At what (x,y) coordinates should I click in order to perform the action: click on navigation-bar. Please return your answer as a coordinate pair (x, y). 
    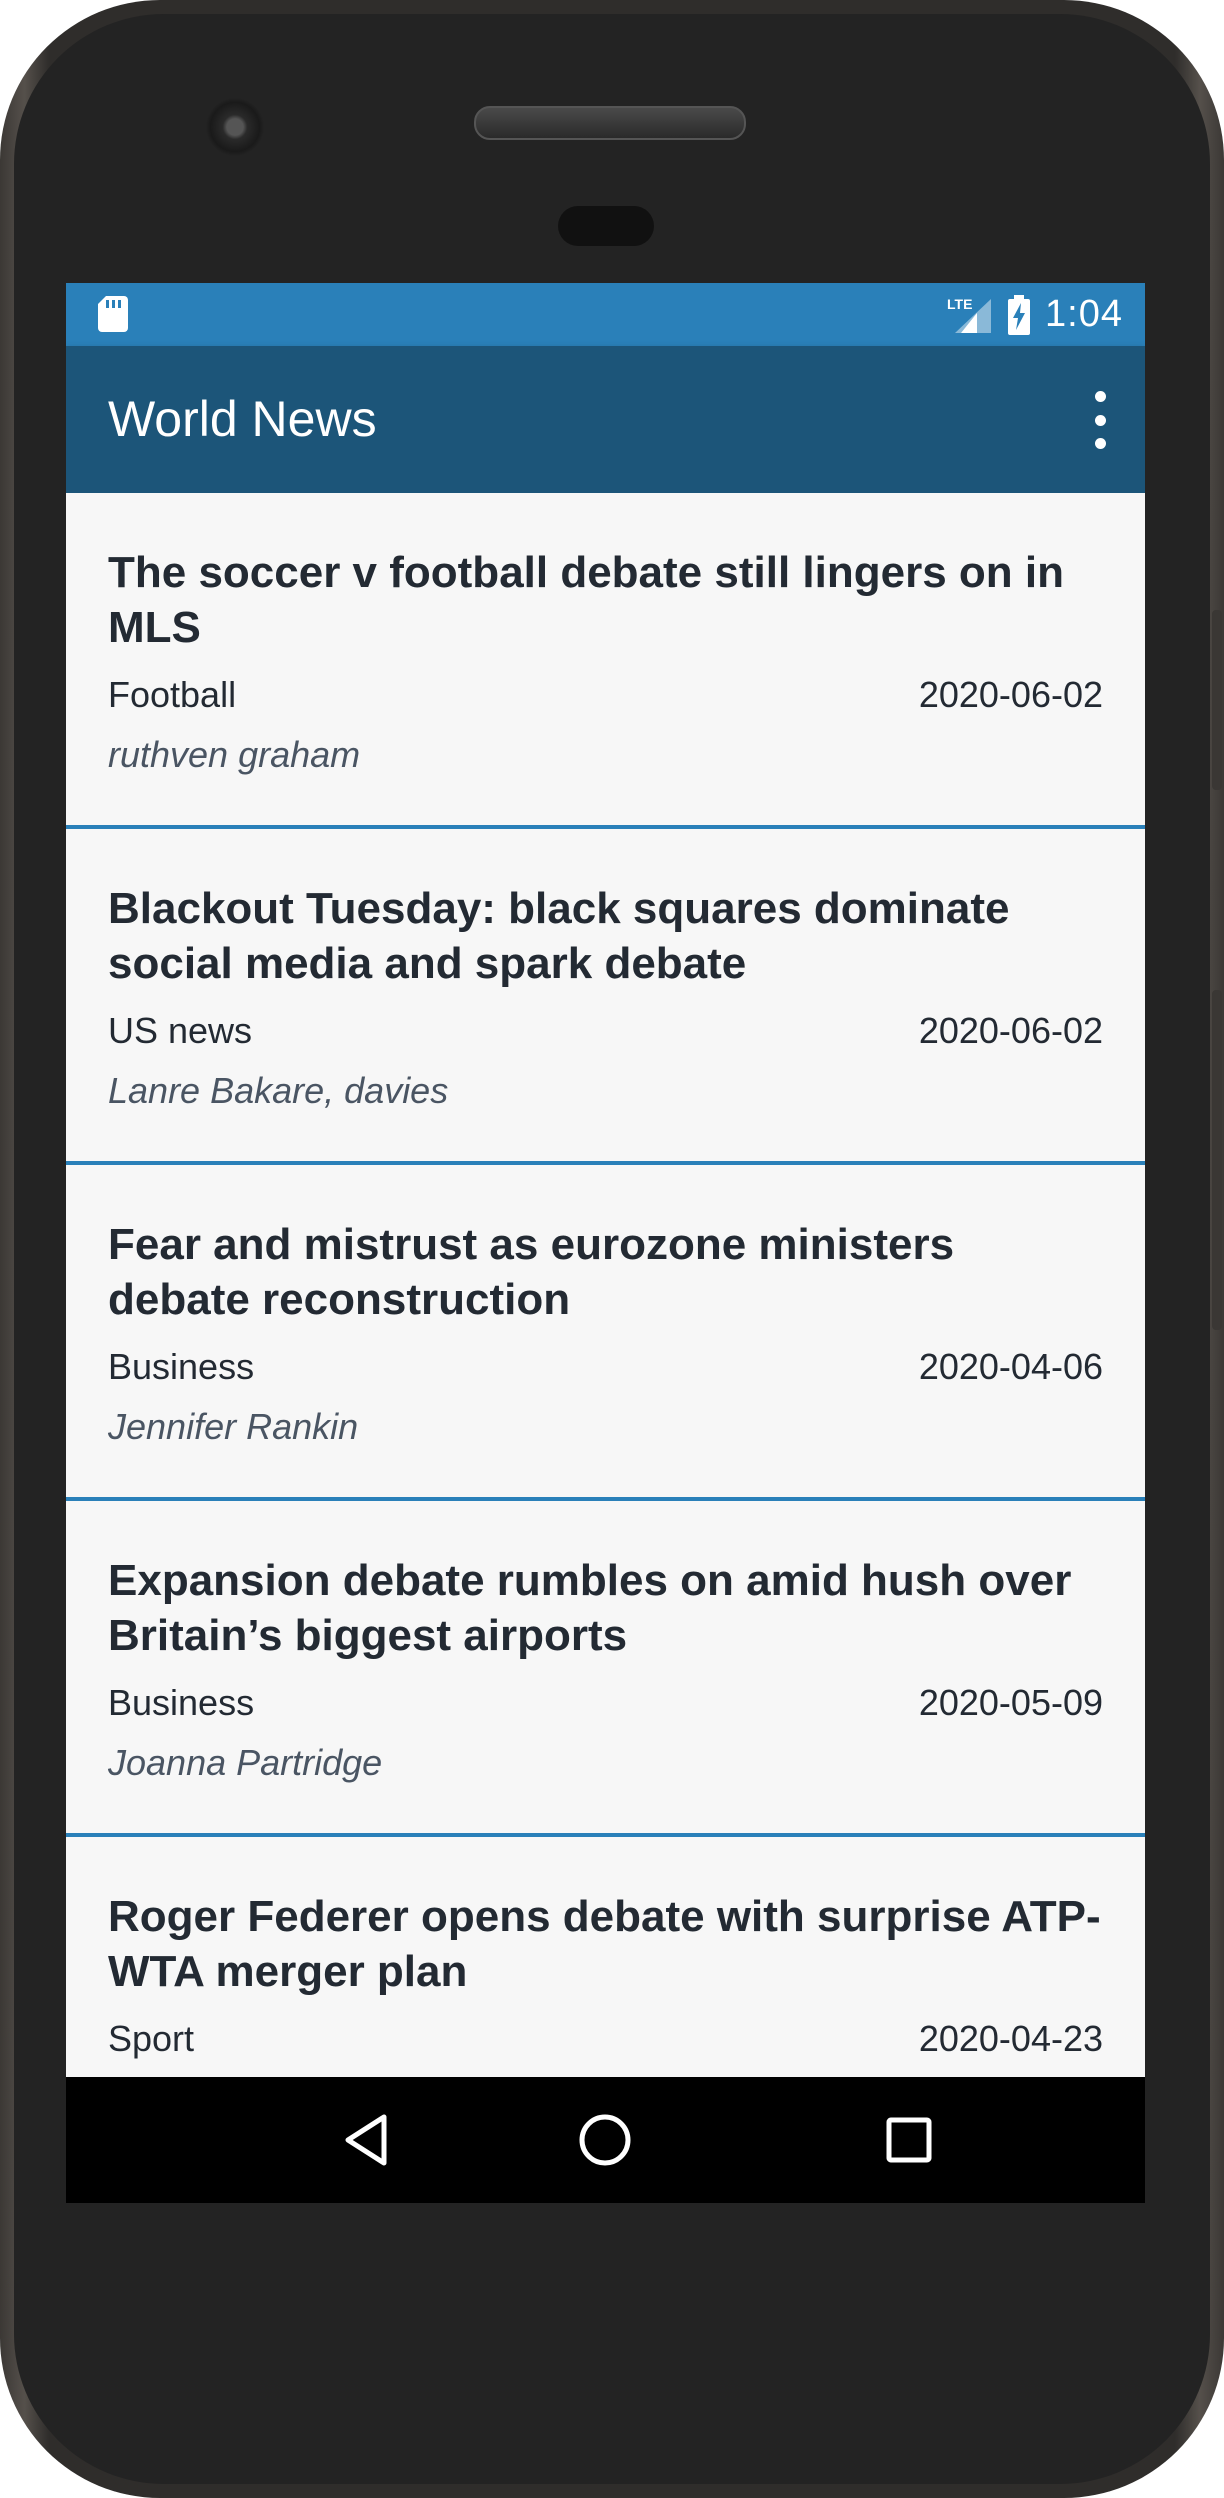
    Looking at the image, I should click on (605, 2140).